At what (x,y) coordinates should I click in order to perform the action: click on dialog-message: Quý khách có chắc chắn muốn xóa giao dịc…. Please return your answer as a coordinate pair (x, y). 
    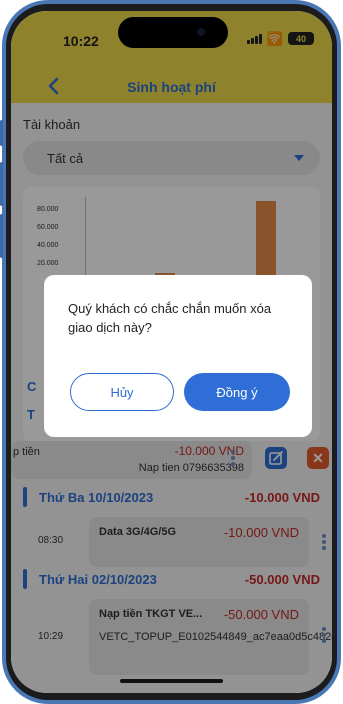
    Looking at the image, I should click on (170, 318).